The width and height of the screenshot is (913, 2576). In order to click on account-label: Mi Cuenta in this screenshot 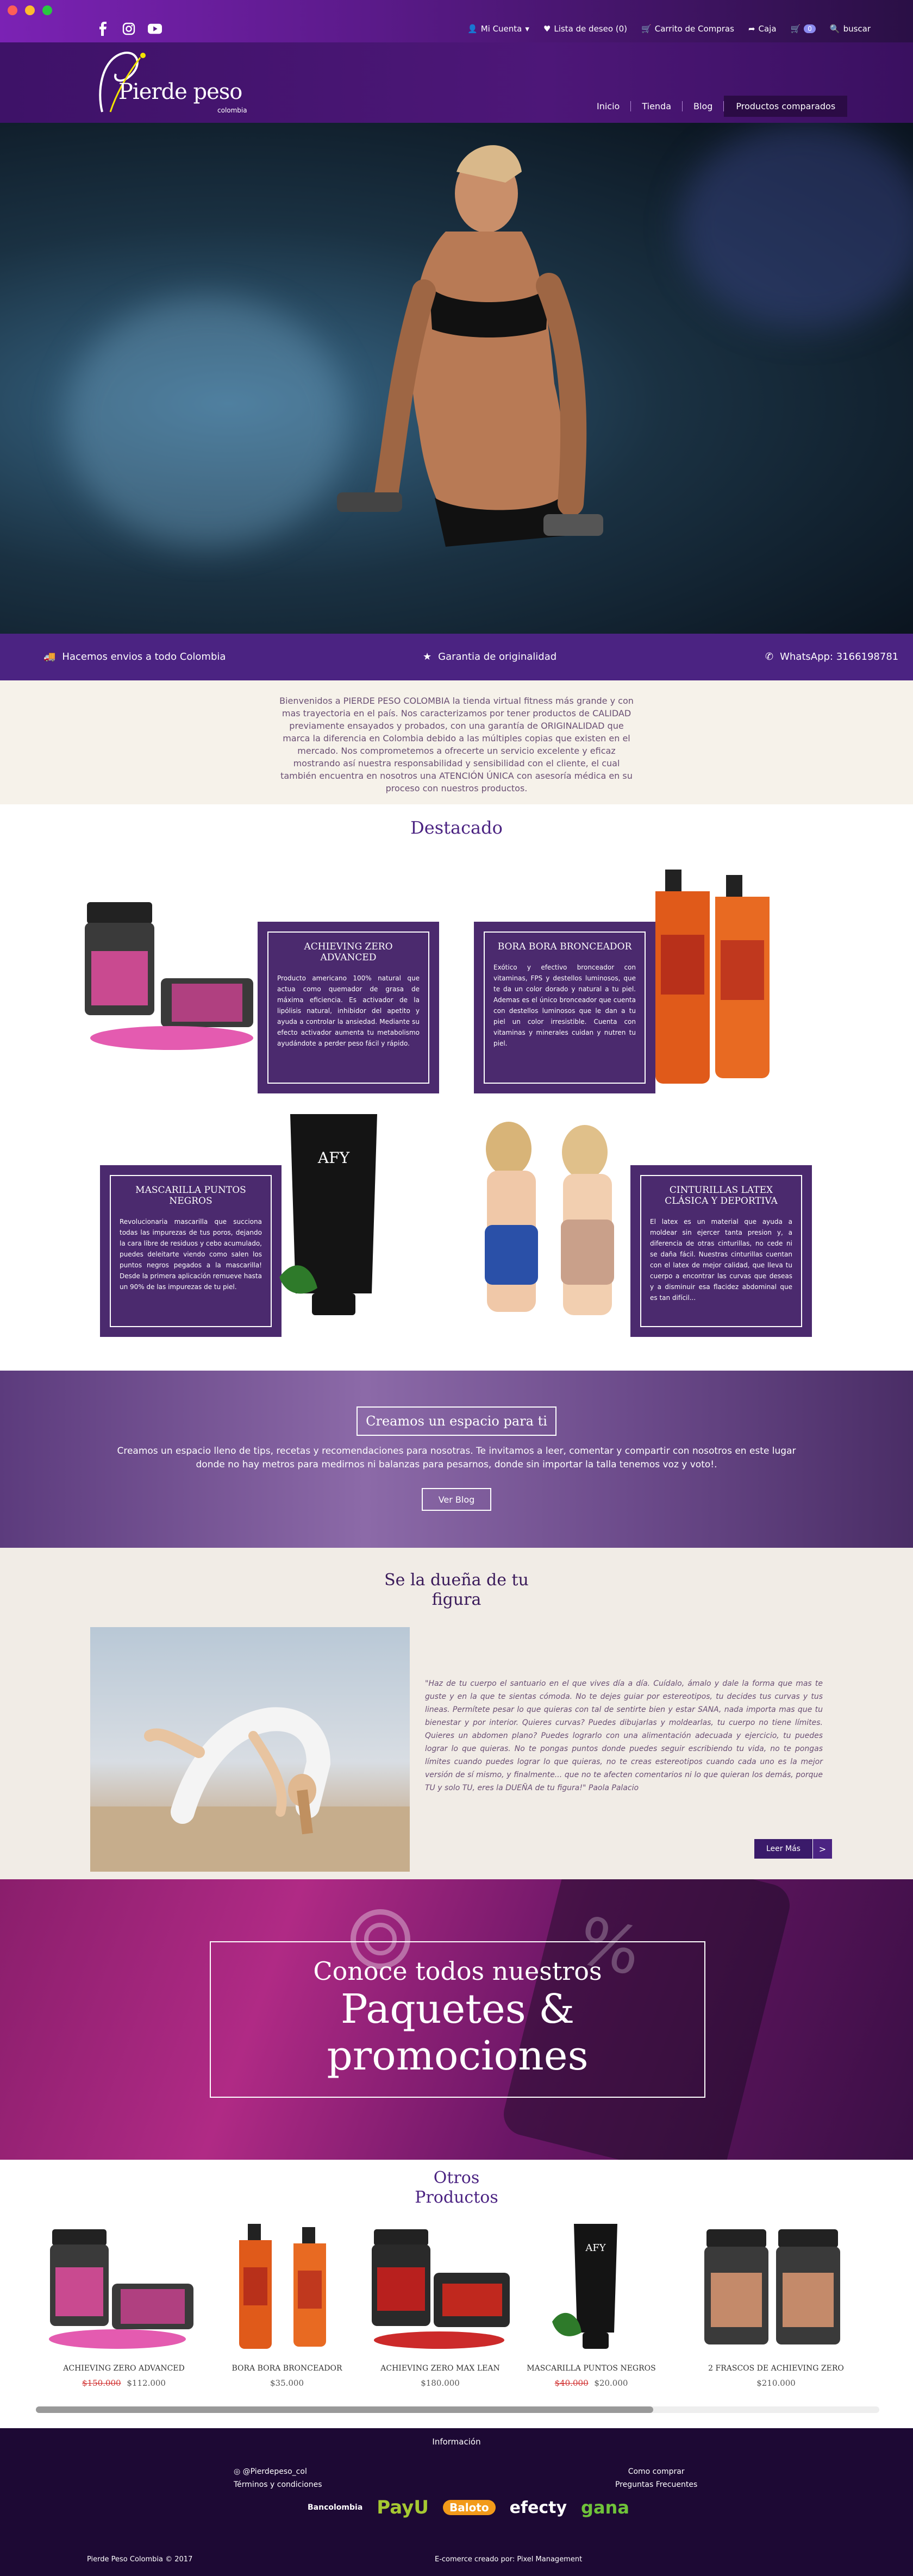, I will do `click(501, 29)`.